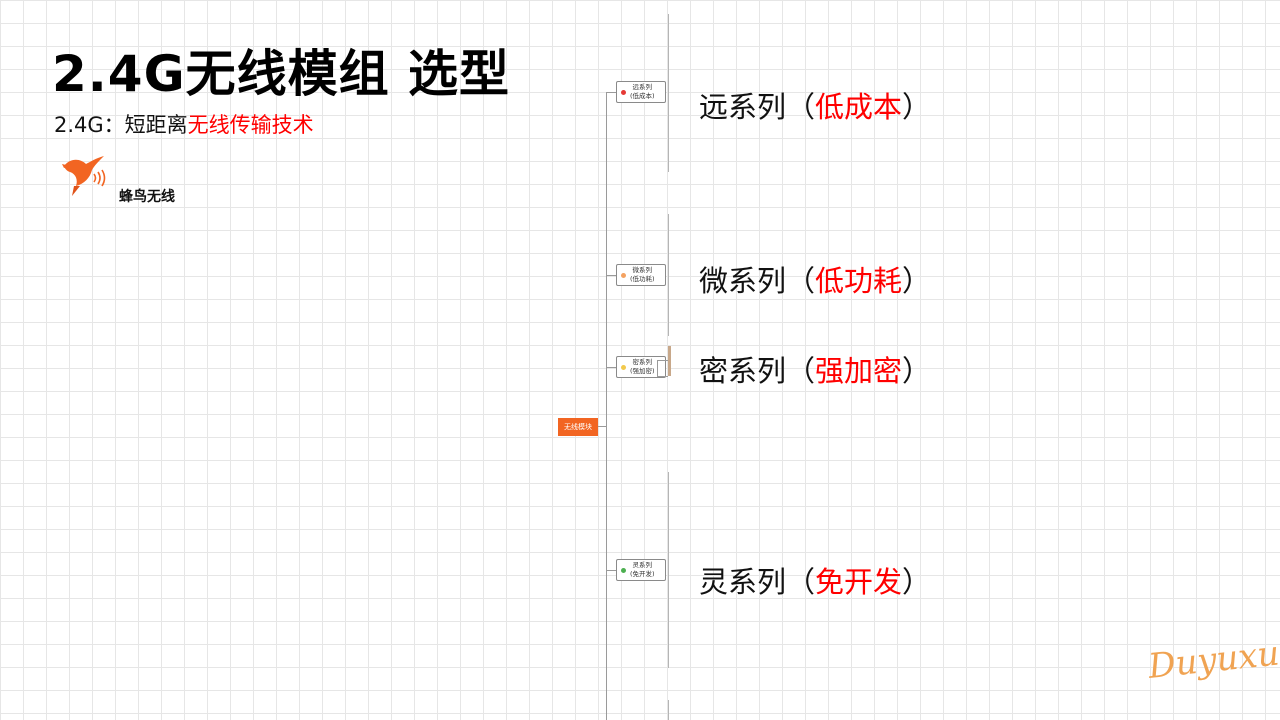 The height and width of the screenshot is (720, 1280). I want to click on series-label-wei: 微系列（低功耗）, so click(815, 281).